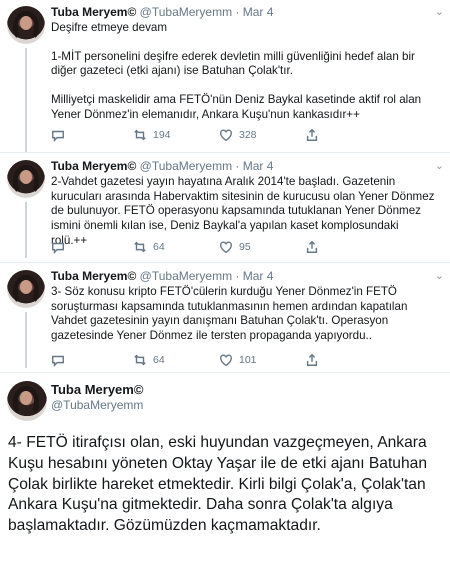 This screenshot has height=572, width=450. Describe the element at coordinates (238, 360) in the screenshot. I see `like-button: 101` at that location.